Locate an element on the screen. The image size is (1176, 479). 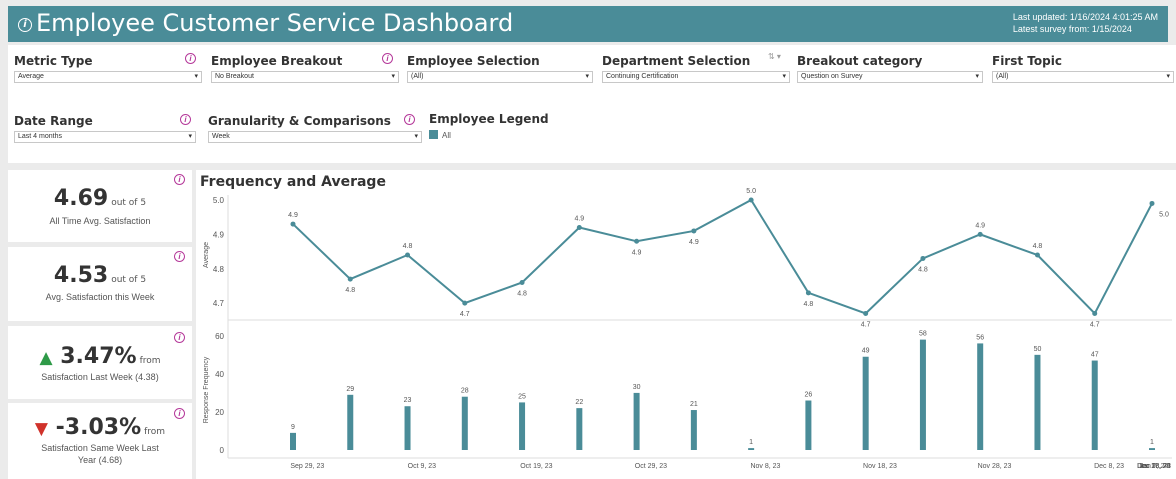
kpi-value: ▼ -3.03% from is located at coordinates (100, 427).